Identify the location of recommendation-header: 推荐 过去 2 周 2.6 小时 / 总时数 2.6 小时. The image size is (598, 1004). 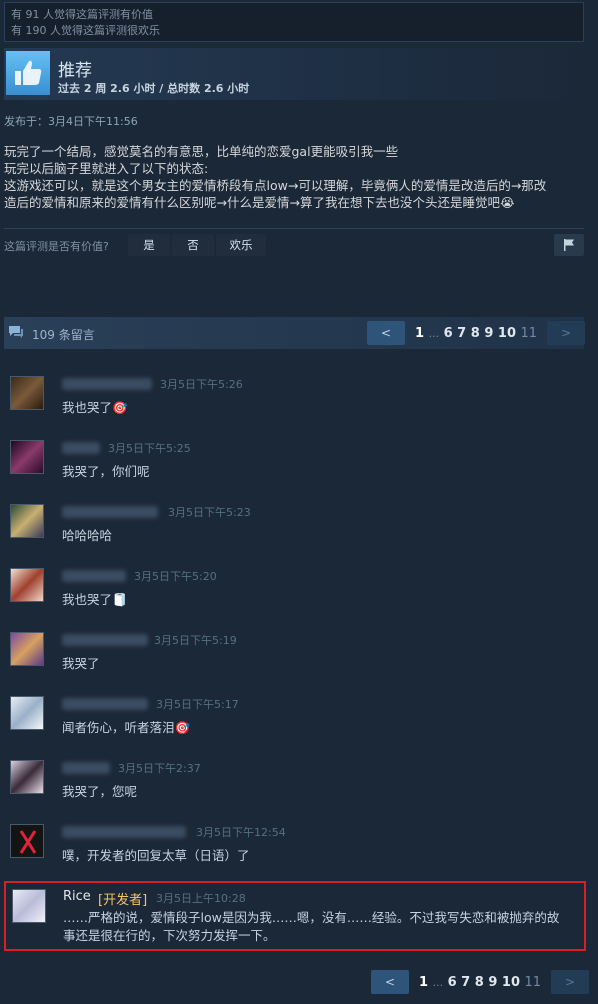
(294, 74).